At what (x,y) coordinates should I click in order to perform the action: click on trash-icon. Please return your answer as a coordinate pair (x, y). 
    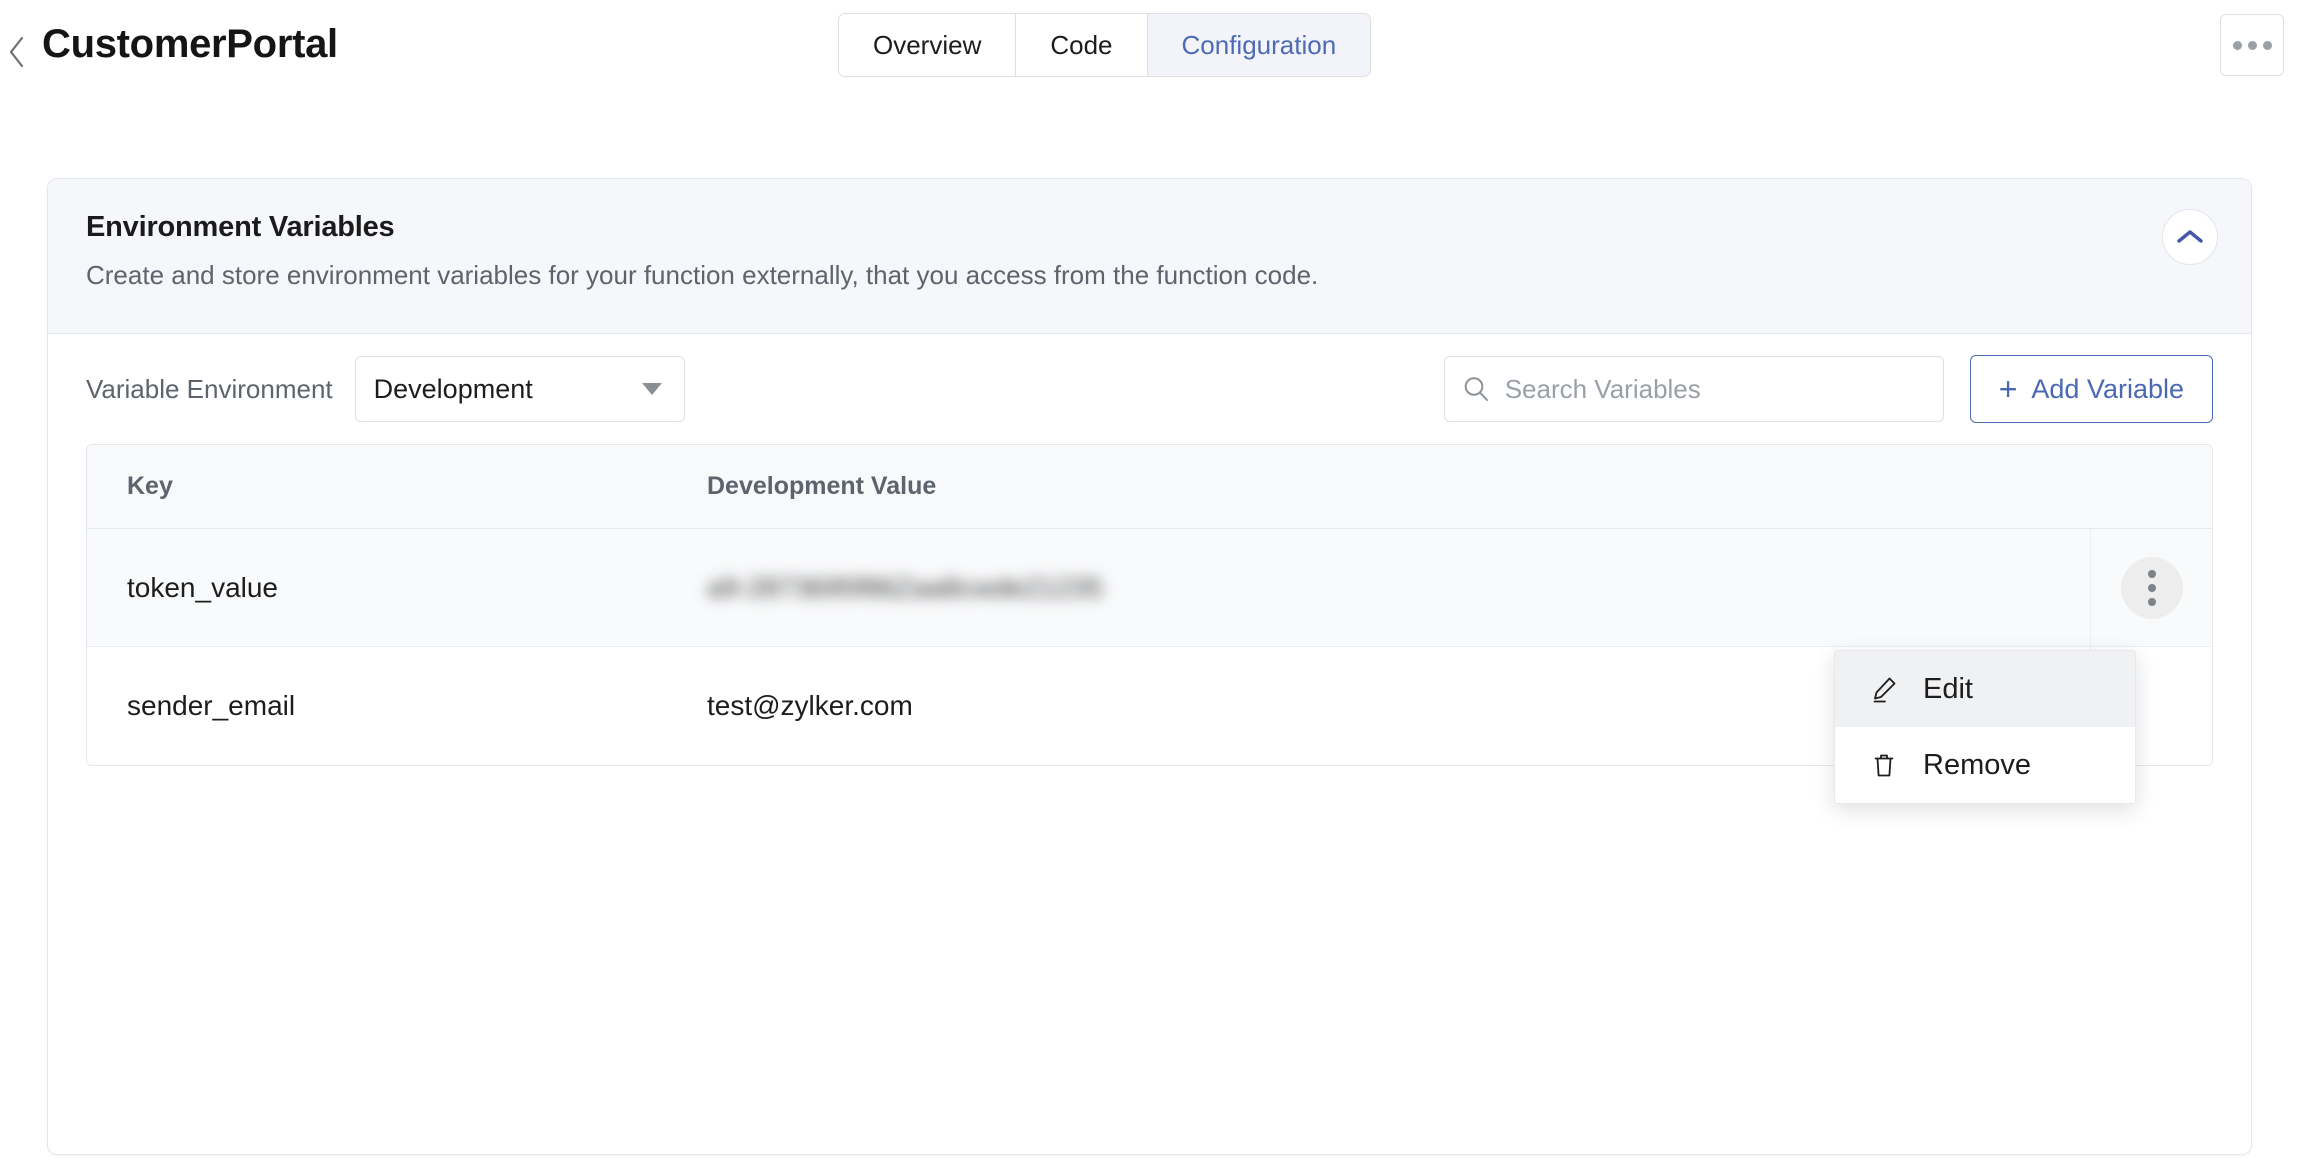
    Looking at the image, I should click on (1884, 765).